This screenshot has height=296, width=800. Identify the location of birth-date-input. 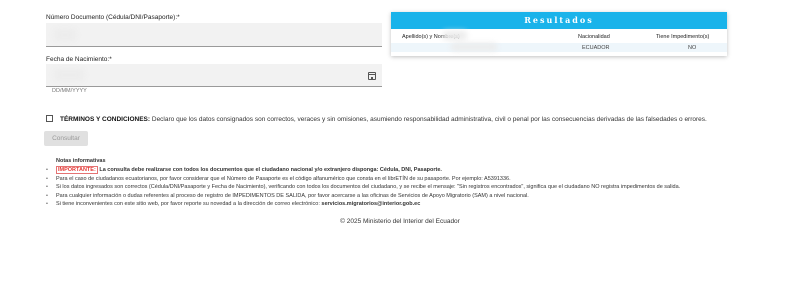
(214, 75).